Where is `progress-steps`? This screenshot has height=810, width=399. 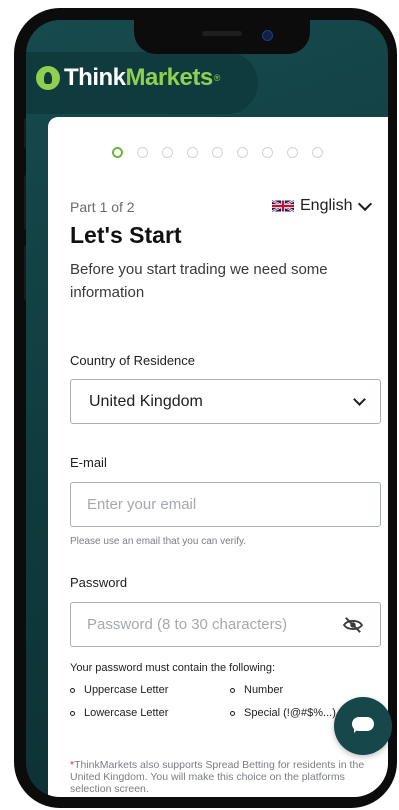
progress-steps is located at coordinates (217, 152).